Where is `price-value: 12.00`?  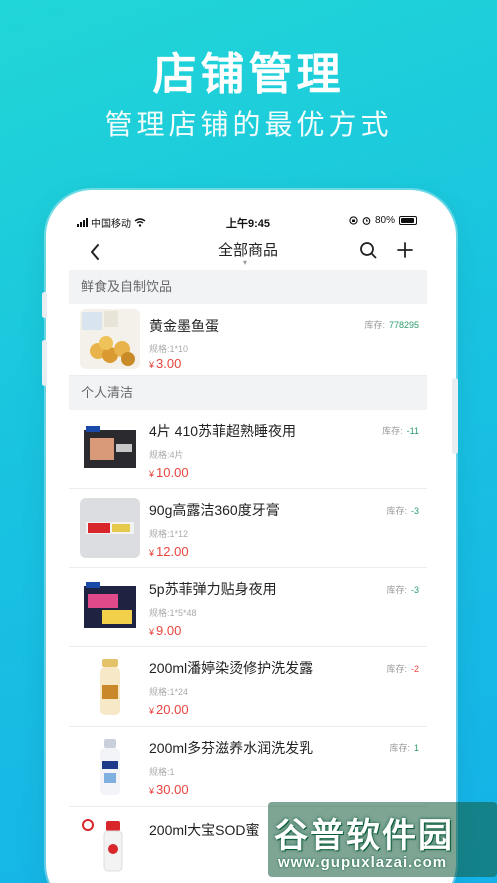
price-value: 12.00 is located at coordinates (172, 551).